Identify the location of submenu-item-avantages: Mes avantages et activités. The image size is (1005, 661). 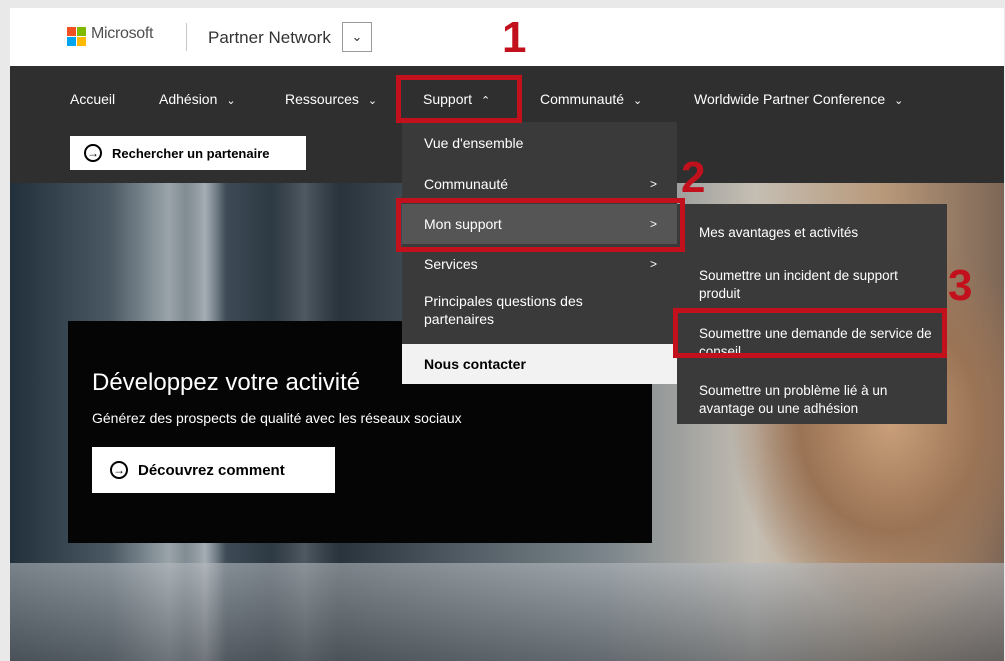
(819, 233).